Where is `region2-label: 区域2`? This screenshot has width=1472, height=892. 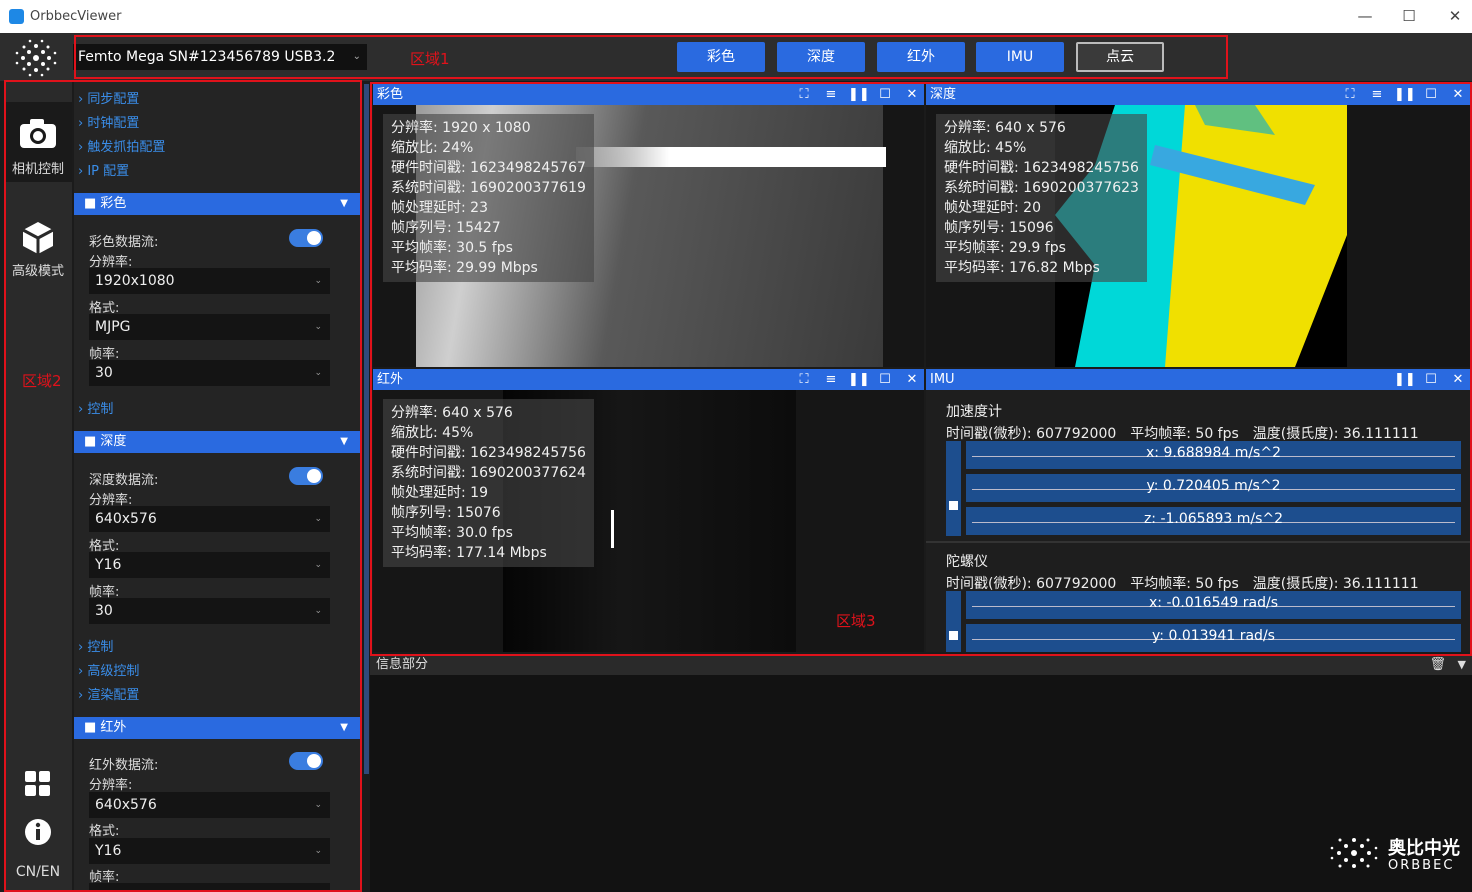 region2-label: 区域2 is located at coordinates (42, 381).